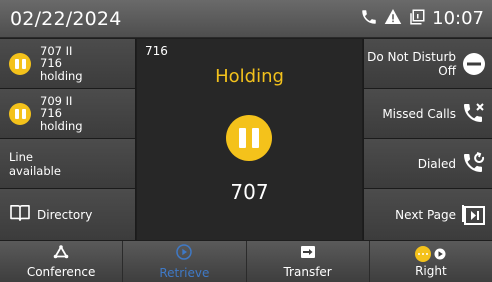 This screenshot has height=282, width=492. Describe the element at coordinates (246, 19) in the screenshot. I see `status-bar: 02/22/2024 10:07` at that location.